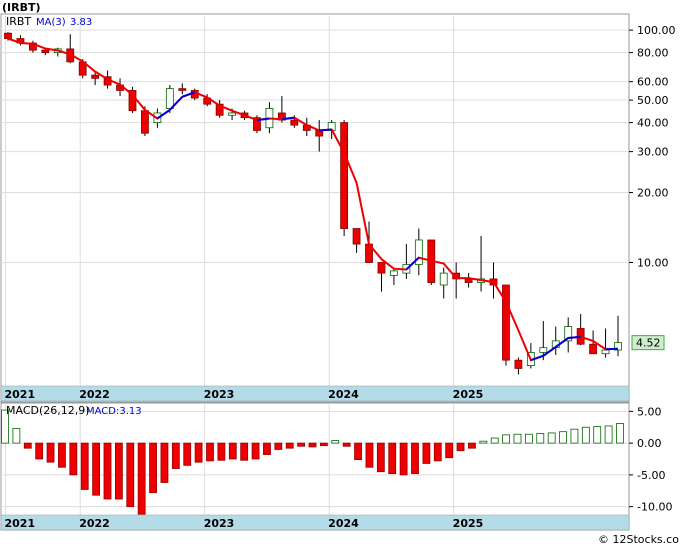  Describe the element at coordinates (653, 193) in the screenshot. I see `price-tick-label: 20.00` at that location.